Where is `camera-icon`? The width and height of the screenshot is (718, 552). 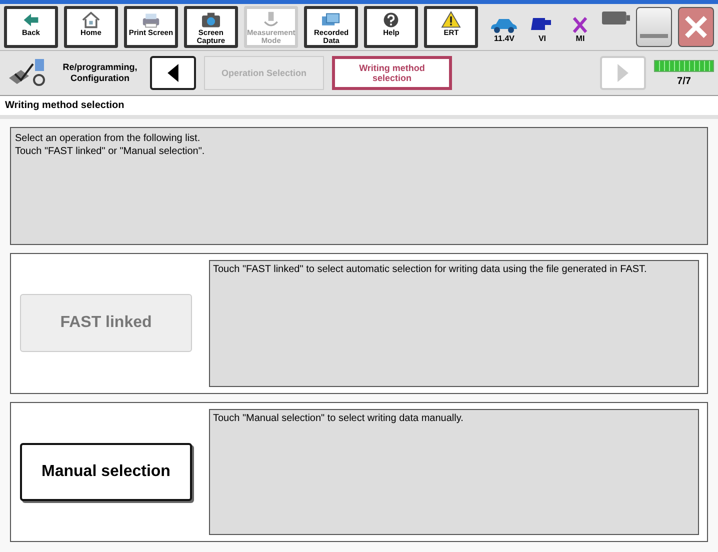
camera-icon is located at coordinates (211, 20).